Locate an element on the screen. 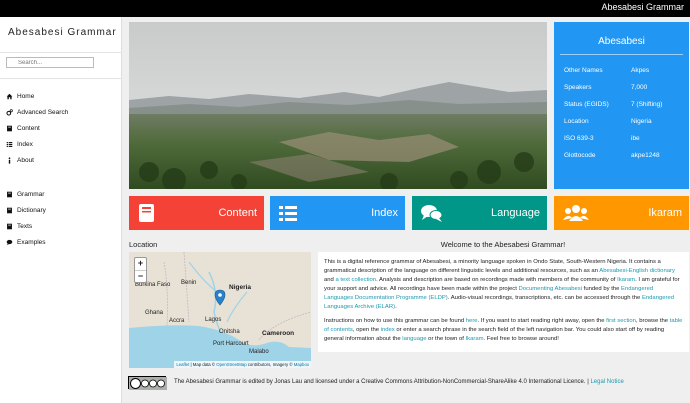 This screenshot has width=690, height=403. nav-item-home: Home is located at coordinates (61, 96).